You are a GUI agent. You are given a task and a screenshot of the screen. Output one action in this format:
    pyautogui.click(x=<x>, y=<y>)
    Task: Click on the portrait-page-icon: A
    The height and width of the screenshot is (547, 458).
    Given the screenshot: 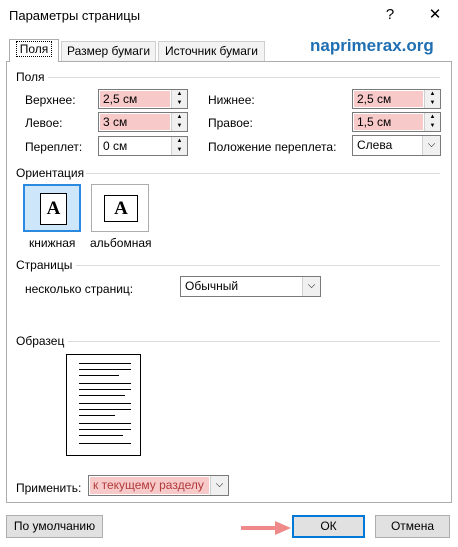 What is the action you would take?
    pyautogui.click(x=53, y=209)
    